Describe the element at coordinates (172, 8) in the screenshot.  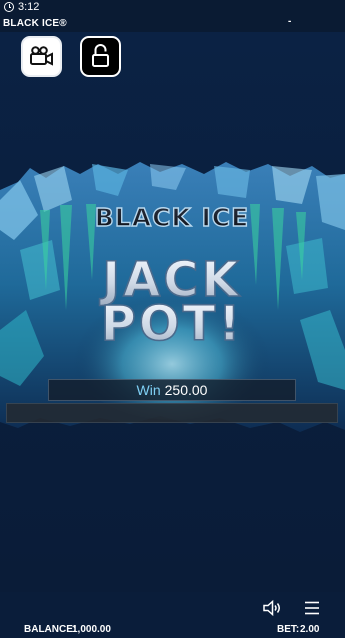
I see `status-bar: 3:12` at that location.